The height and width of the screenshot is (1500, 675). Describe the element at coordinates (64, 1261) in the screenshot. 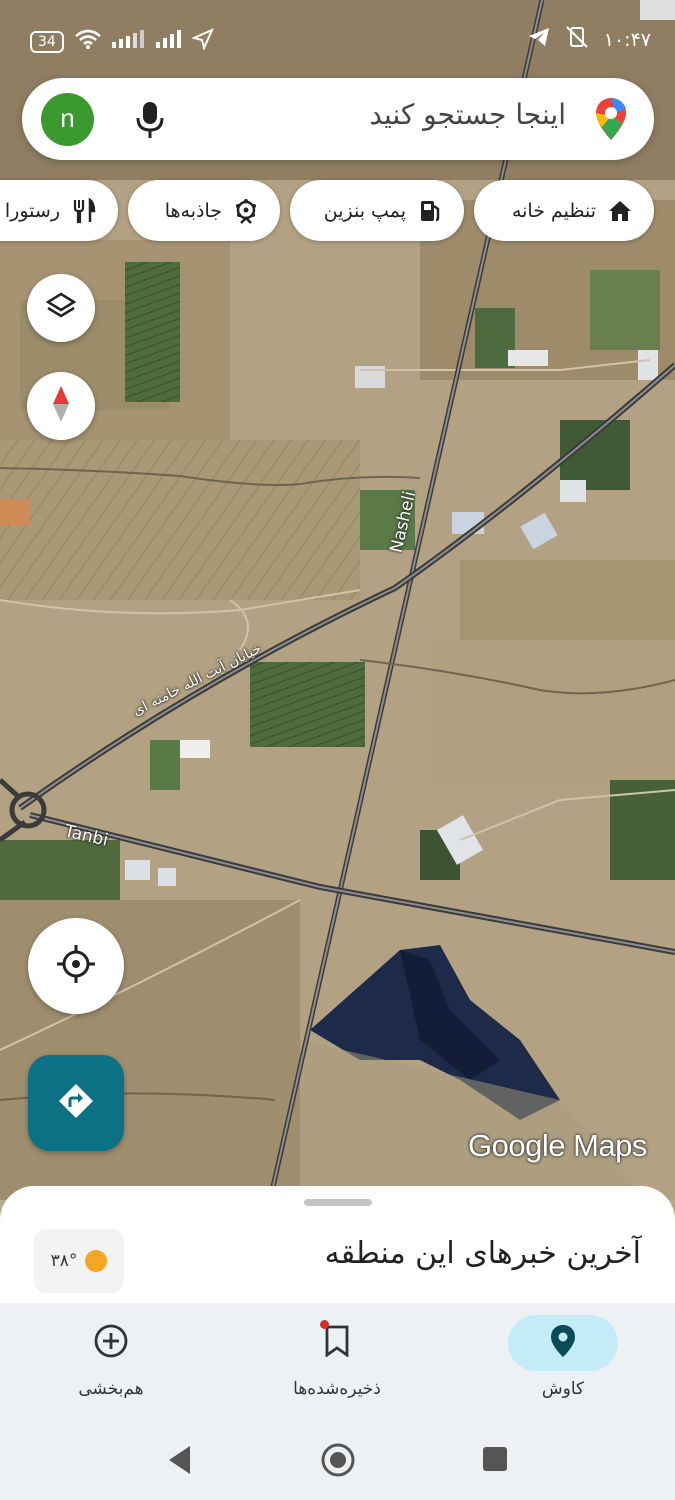

I see `weather-temperature: ۳۸°` at that location.